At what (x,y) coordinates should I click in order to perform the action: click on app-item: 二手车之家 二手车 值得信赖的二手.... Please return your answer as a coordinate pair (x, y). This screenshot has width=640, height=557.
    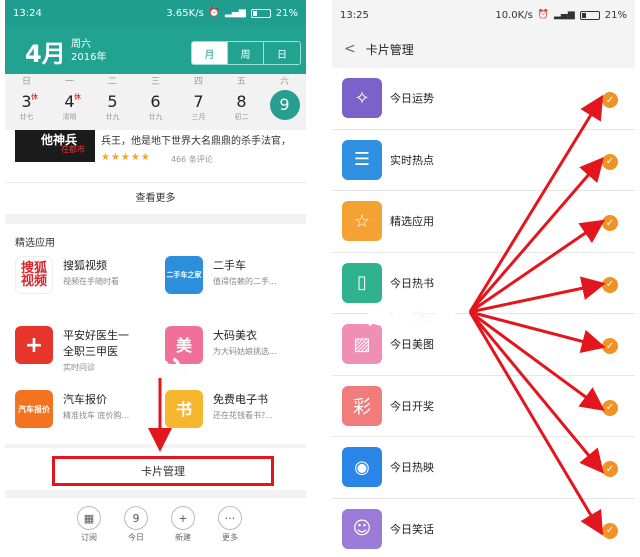
    Looking at the image, I should click on (230, 276).